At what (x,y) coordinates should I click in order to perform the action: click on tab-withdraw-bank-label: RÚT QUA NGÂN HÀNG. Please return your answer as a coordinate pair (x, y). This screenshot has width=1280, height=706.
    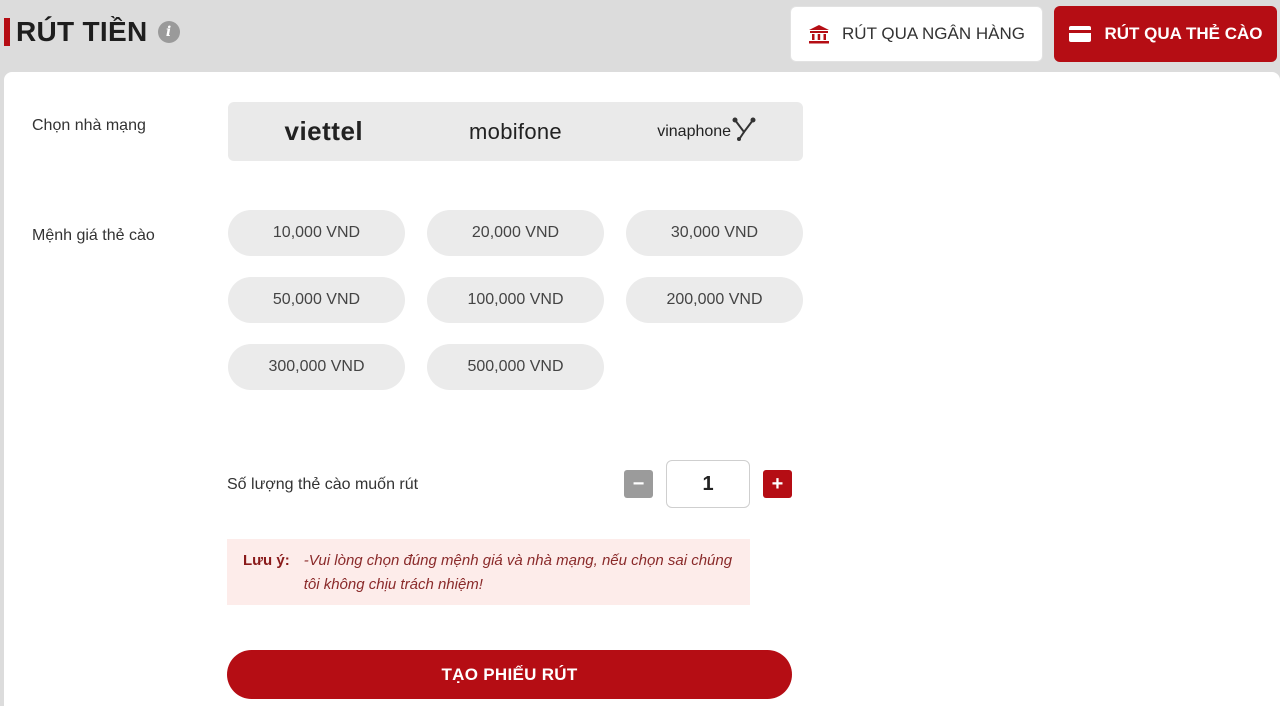
    Looking at the image, I should click on (933, 33).